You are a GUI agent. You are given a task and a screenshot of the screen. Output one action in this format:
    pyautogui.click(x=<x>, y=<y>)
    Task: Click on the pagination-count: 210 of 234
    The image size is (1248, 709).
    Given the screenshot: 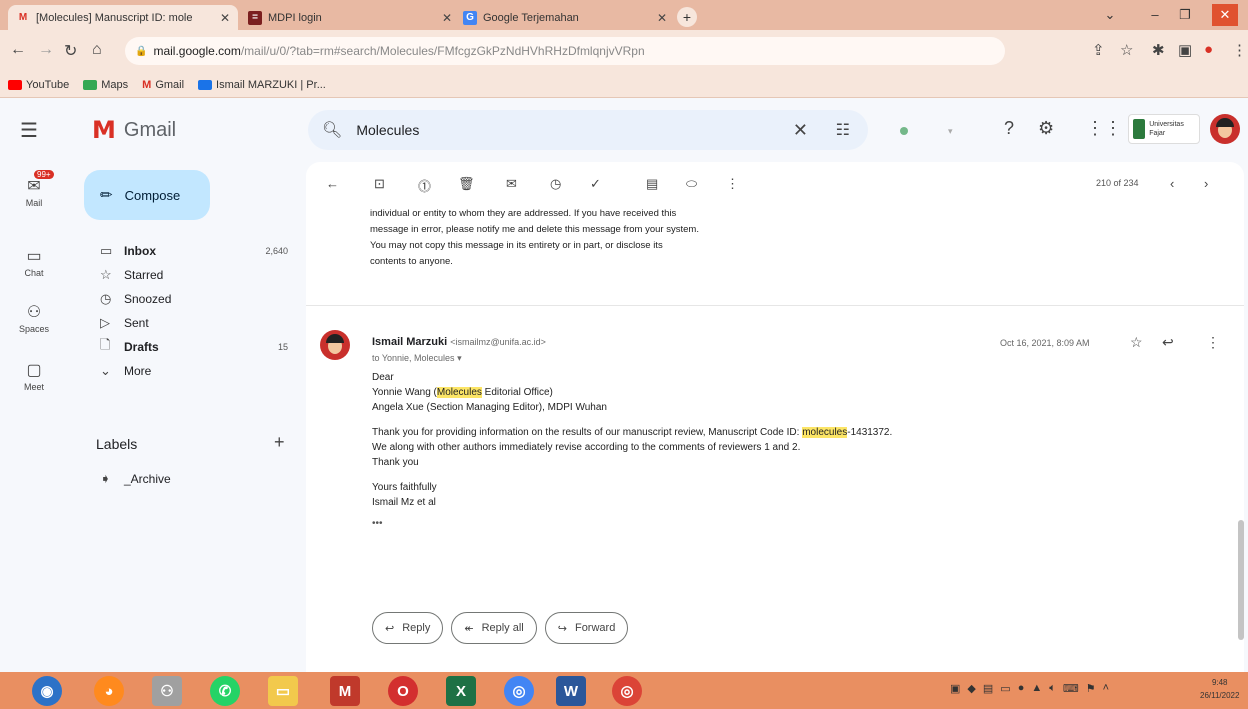 What is the action you would take?
    pyautogui.click(x=1117, y=183)
    